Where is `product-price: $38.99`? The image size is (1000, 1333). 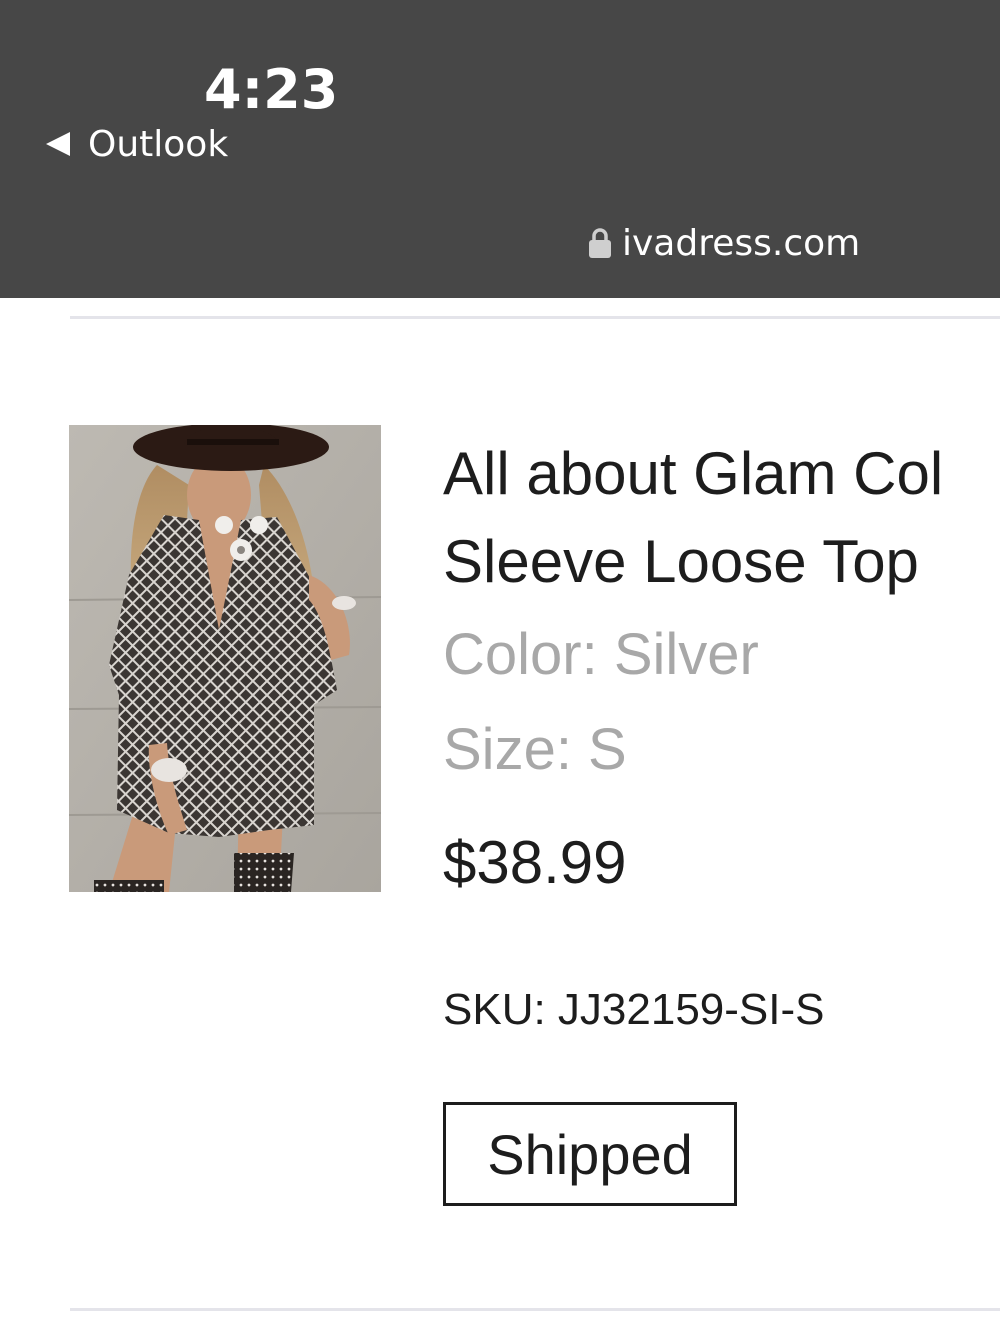 product-price: $38.99 is located at coordinates (535, 862).